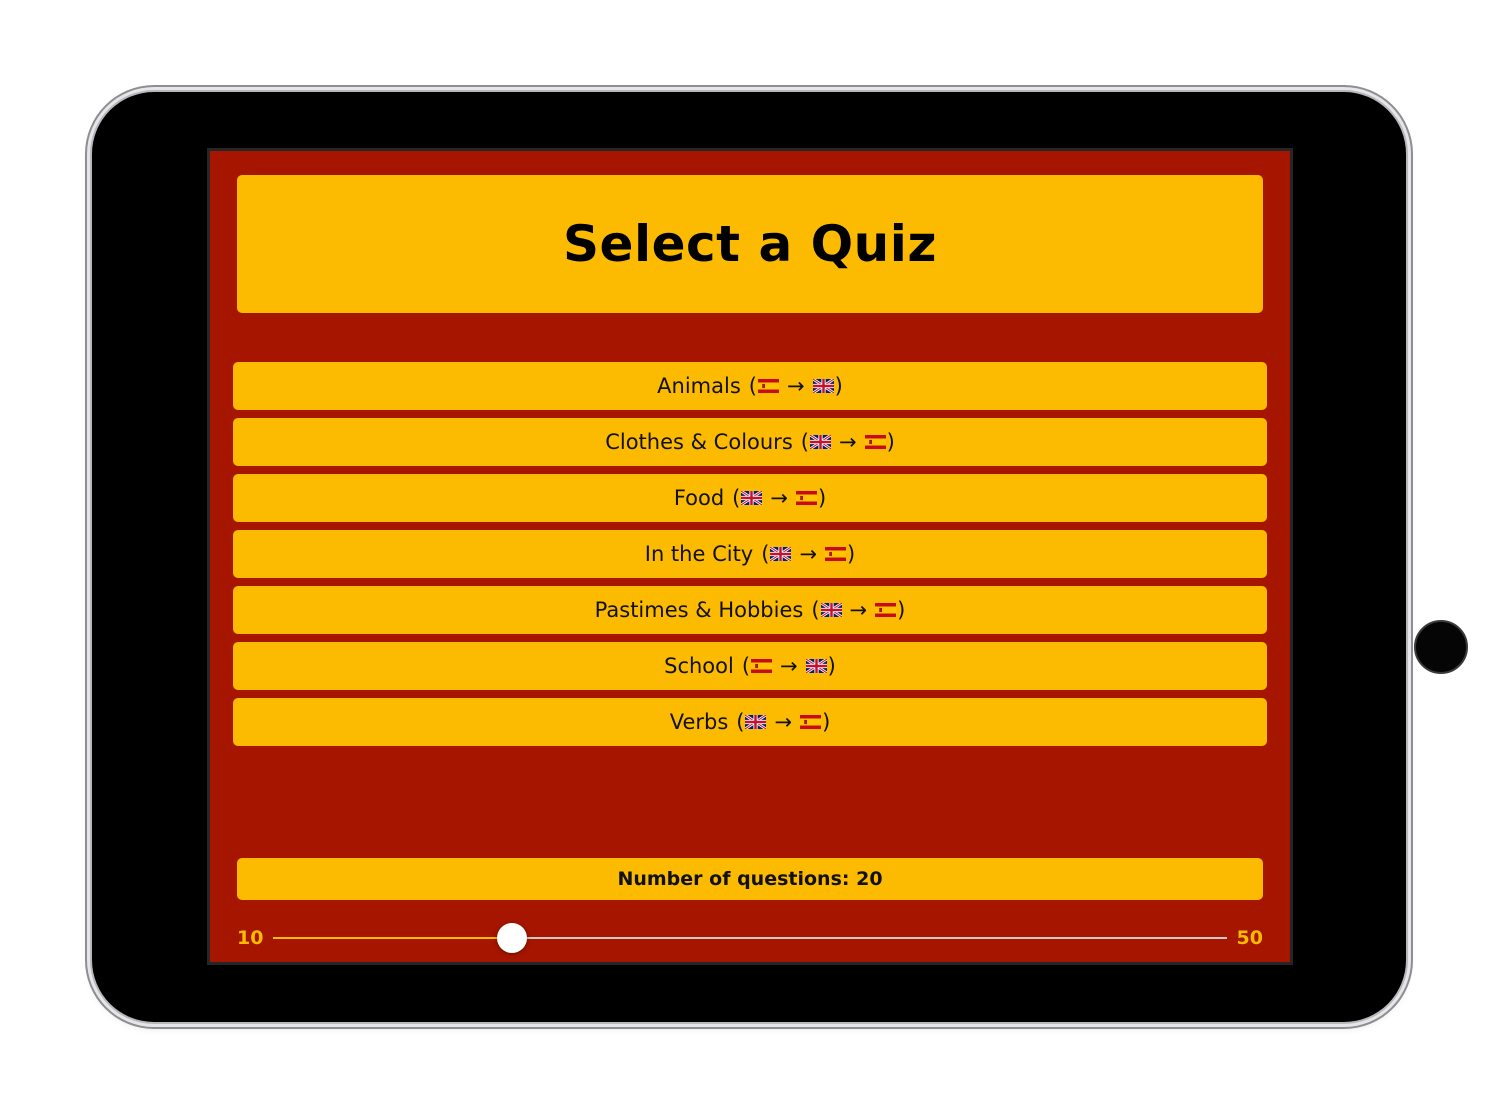 Image resolution: width=1500 pixels, height=1114 pixels. What do you see at coordinates (699, 442) in the screenshot?
I see `quiz-name: Clothes & Colours` at bounding box center [699, 442].